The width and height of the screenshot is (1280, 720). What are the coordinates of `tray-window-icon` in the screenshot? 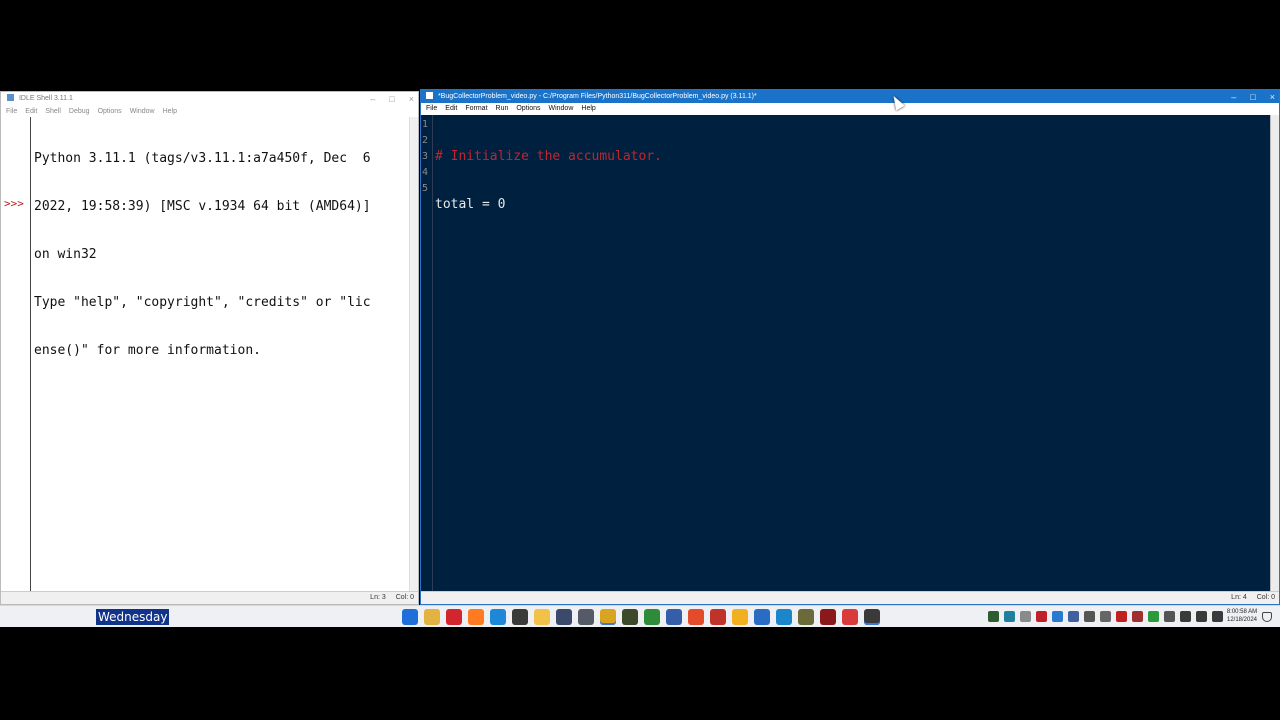 It's located at (1089, 616).